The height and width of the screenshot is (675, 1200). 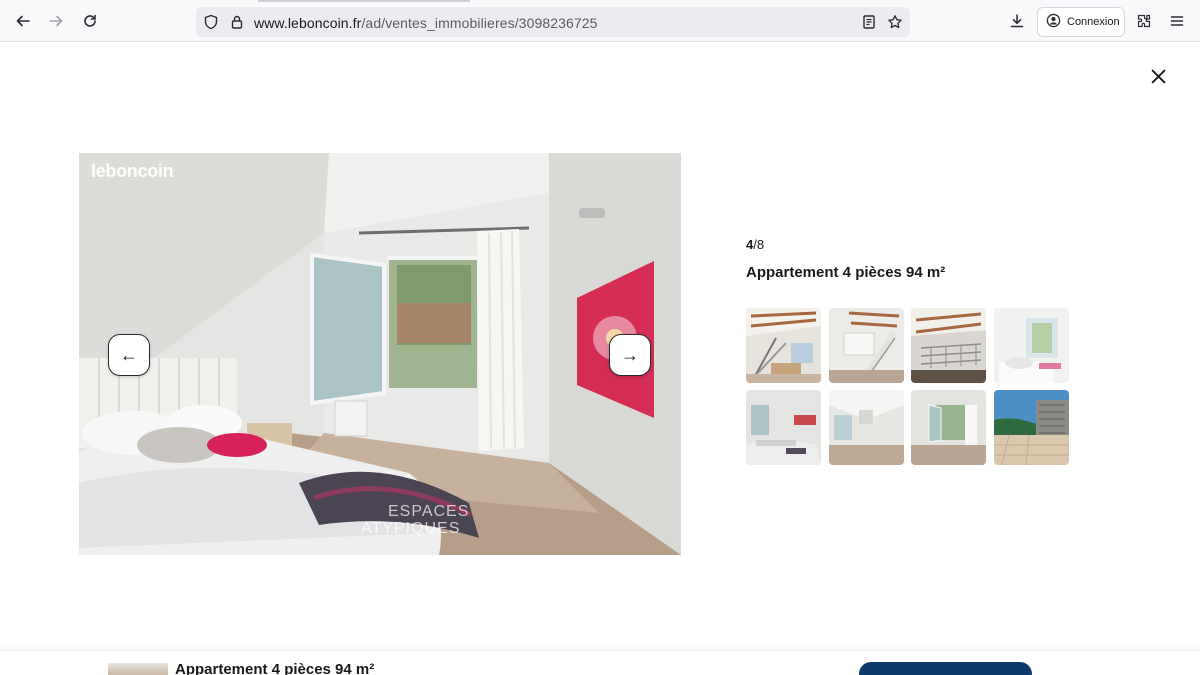 I want to click on ad-title: Appartement 4 pièces 94 m², so click(x=846, y=272).